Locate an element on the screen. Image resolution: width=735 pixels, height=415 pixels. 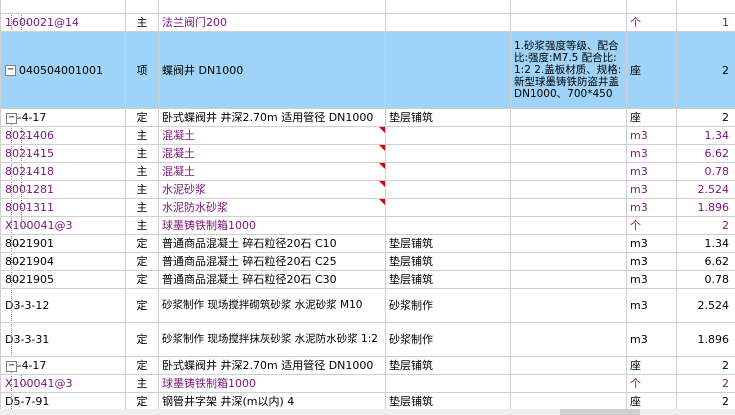
comment-flag-icon is located at coordinates (382, 148).